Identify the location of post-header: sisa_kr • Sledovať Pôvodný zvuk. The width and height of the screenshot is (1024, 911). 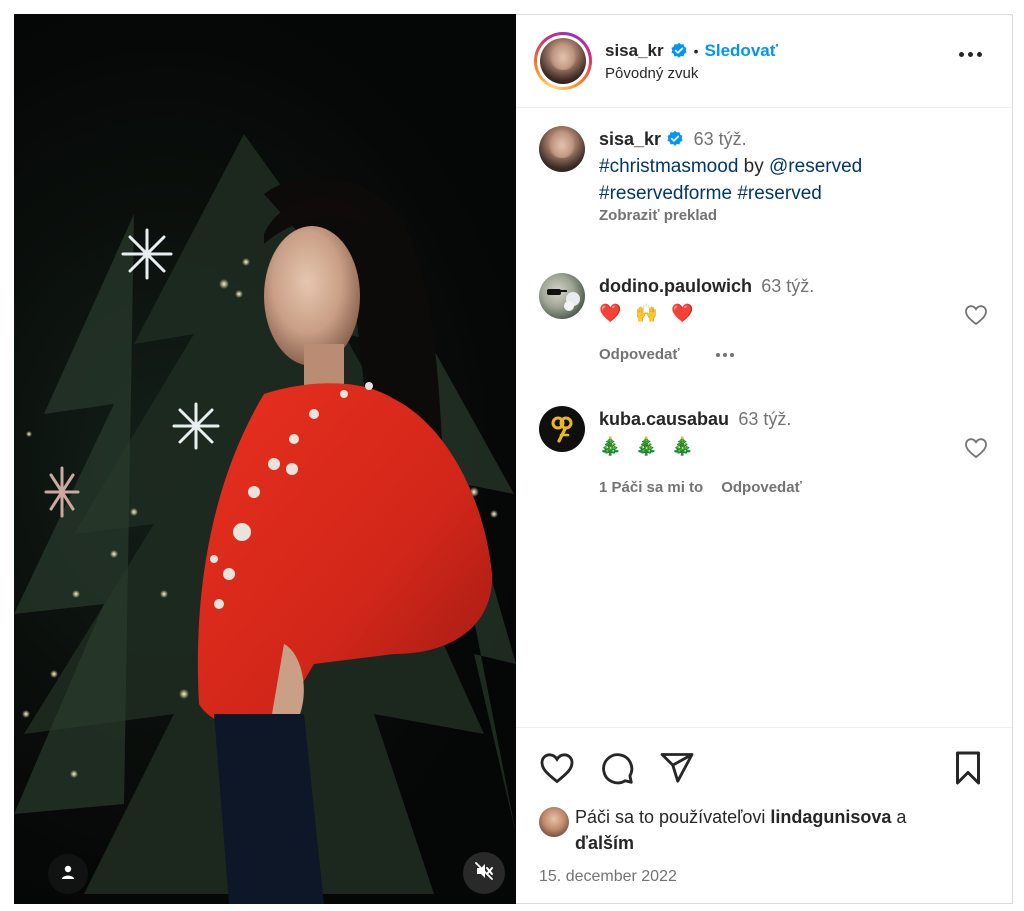
(764, 61).